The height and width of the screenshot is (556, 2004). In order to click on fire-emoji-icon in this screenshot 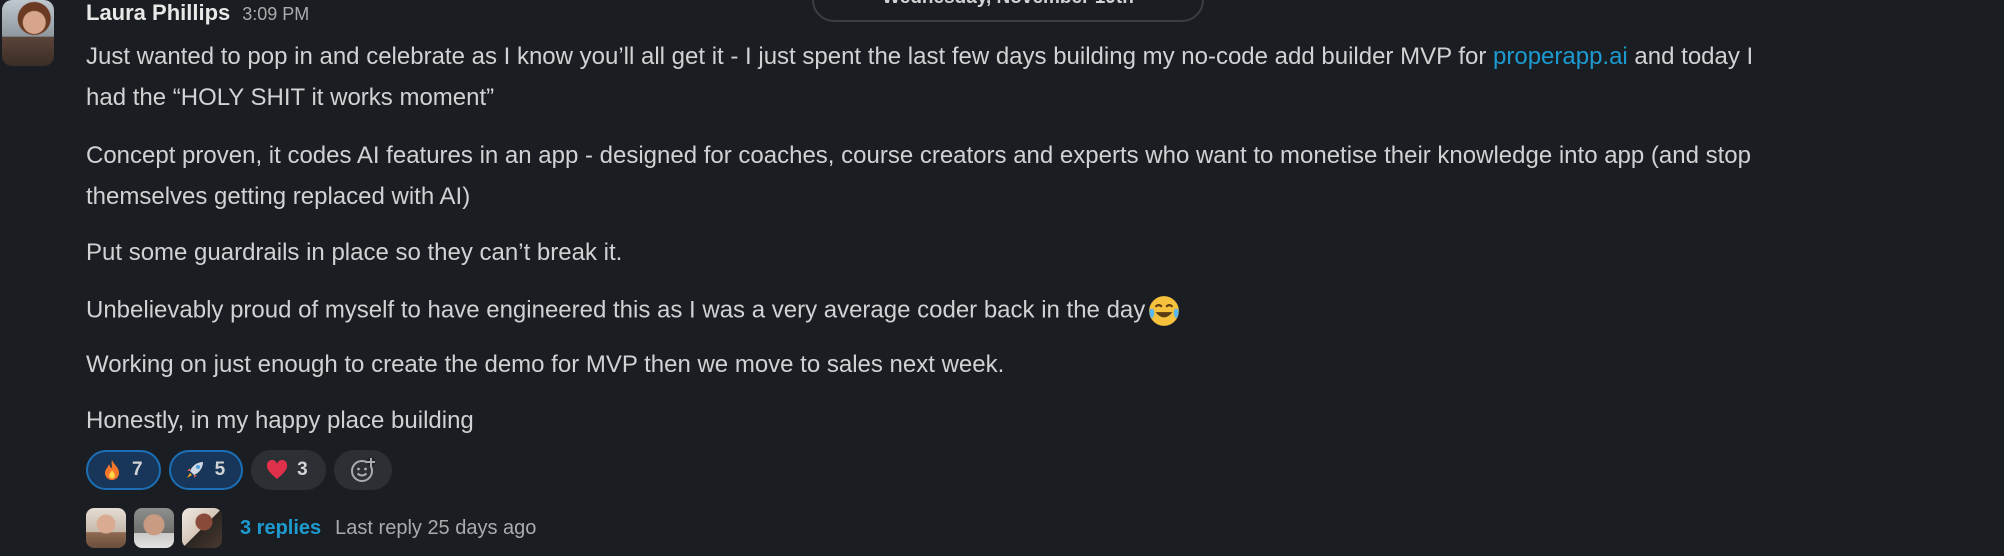, I will do `click(112, 470)`.